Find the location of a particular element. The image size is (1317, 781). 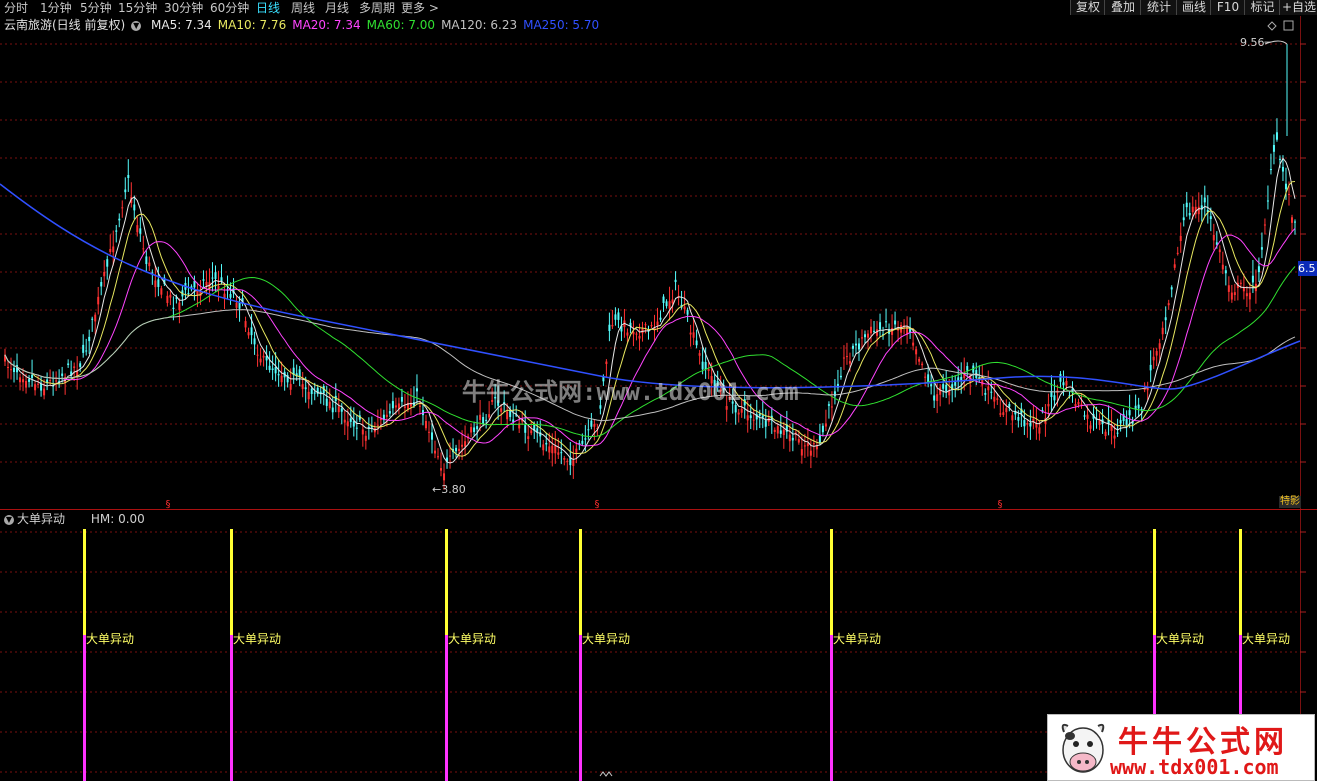

indicator-name: 大单异动 is located at coordinates (41, 519).